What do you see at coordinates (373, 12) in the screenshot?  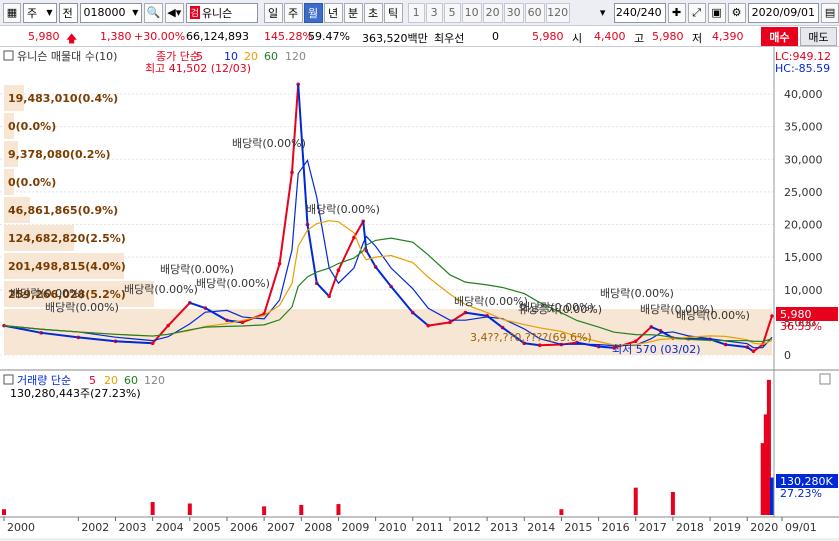 I see `period-second: 초` at bounding box center [373, 12].